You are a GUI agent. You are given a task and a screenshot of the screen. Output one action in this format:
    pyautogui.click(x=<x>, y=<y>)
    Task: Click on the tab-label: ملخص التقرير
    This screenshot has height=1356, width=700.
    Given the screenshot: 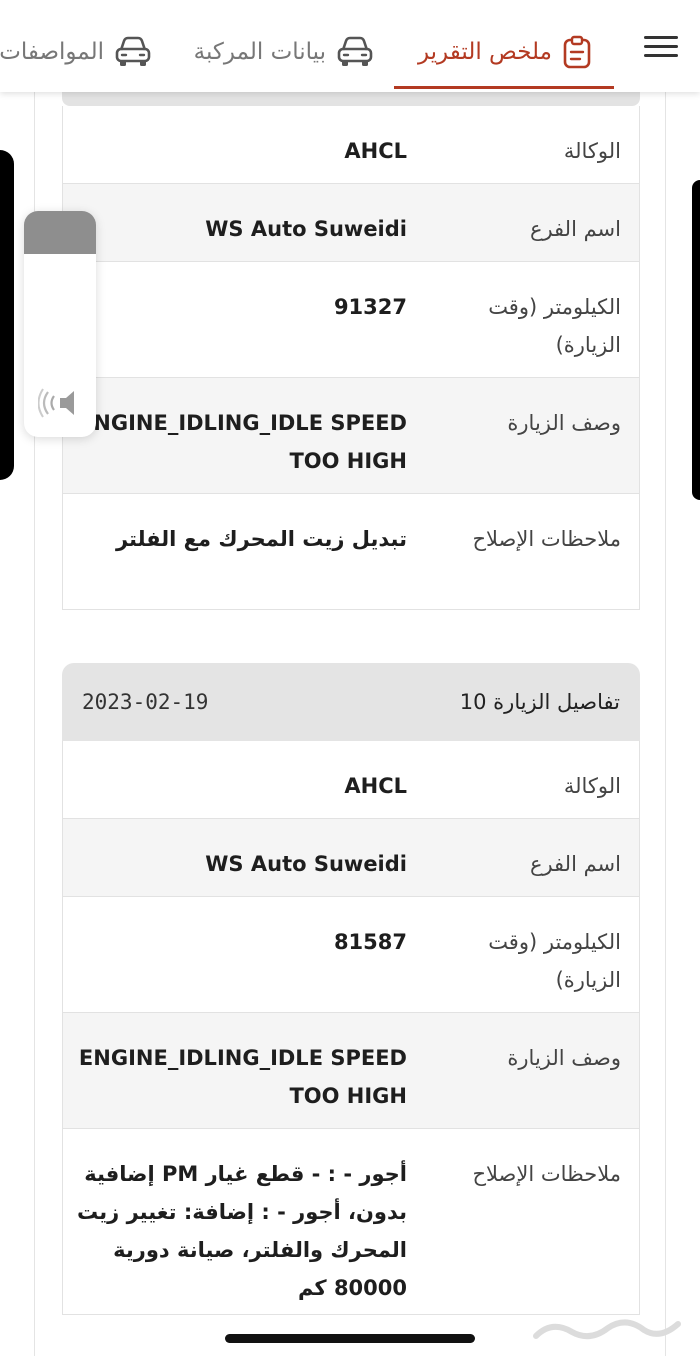 What is the action you would take?
    pyautogui.click(x=484, y=52)
    